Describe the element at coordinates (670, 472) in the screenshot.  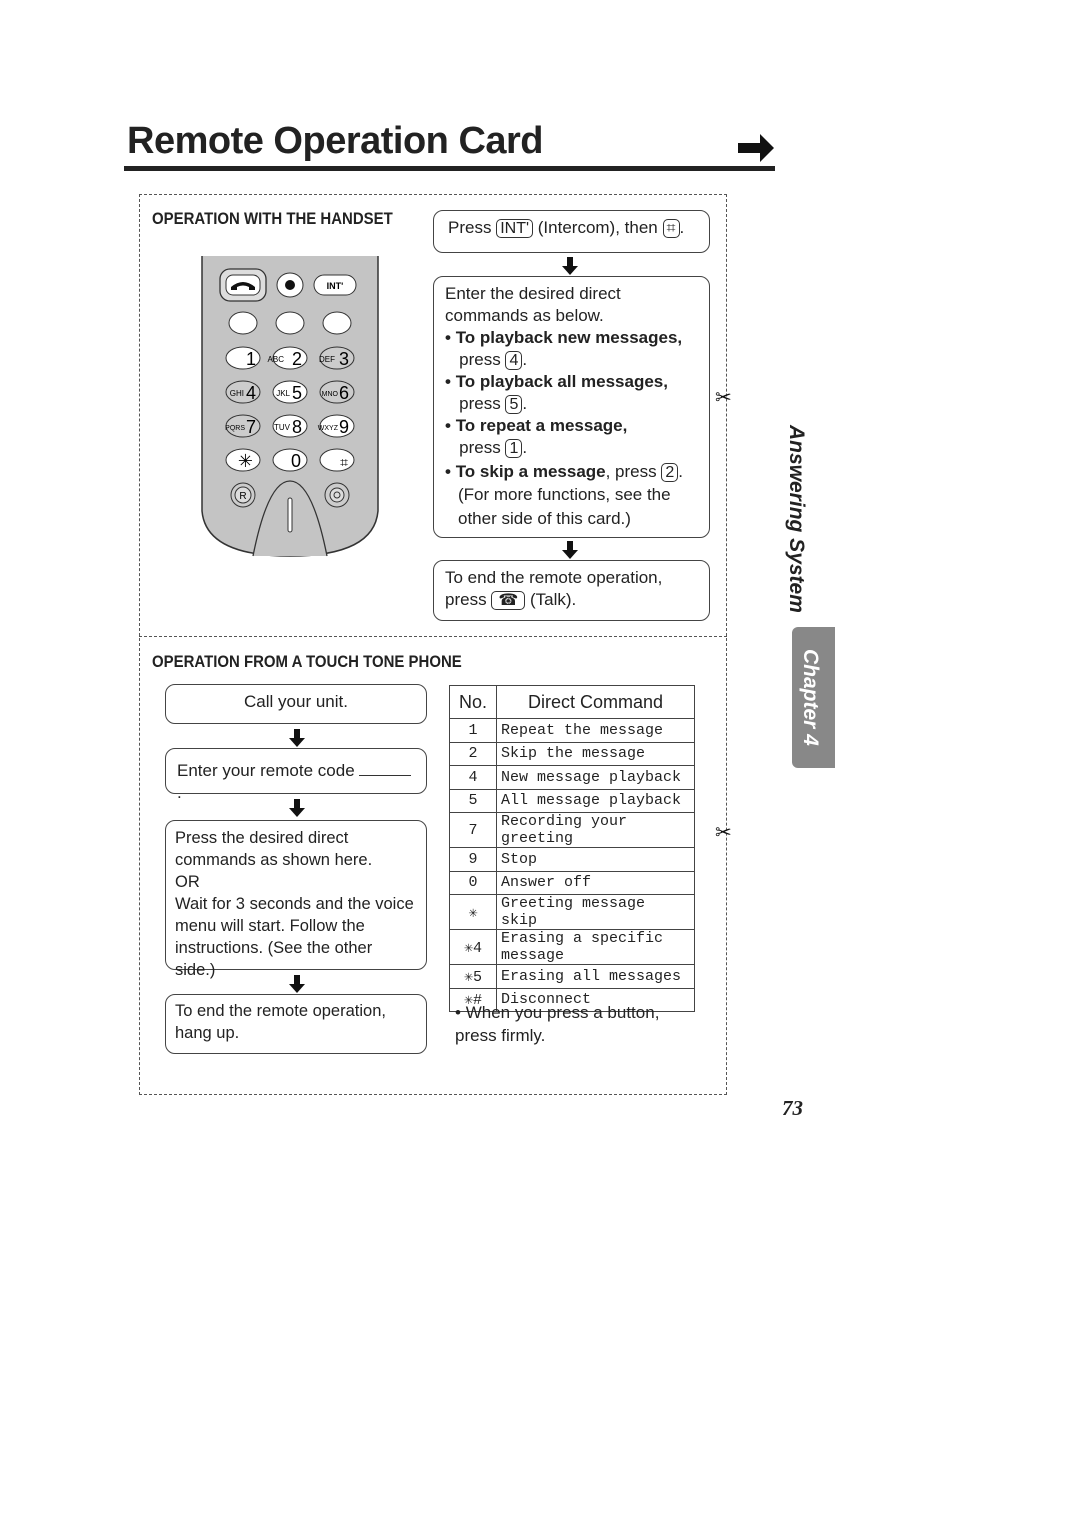
I see `key-2: 2` at that location.